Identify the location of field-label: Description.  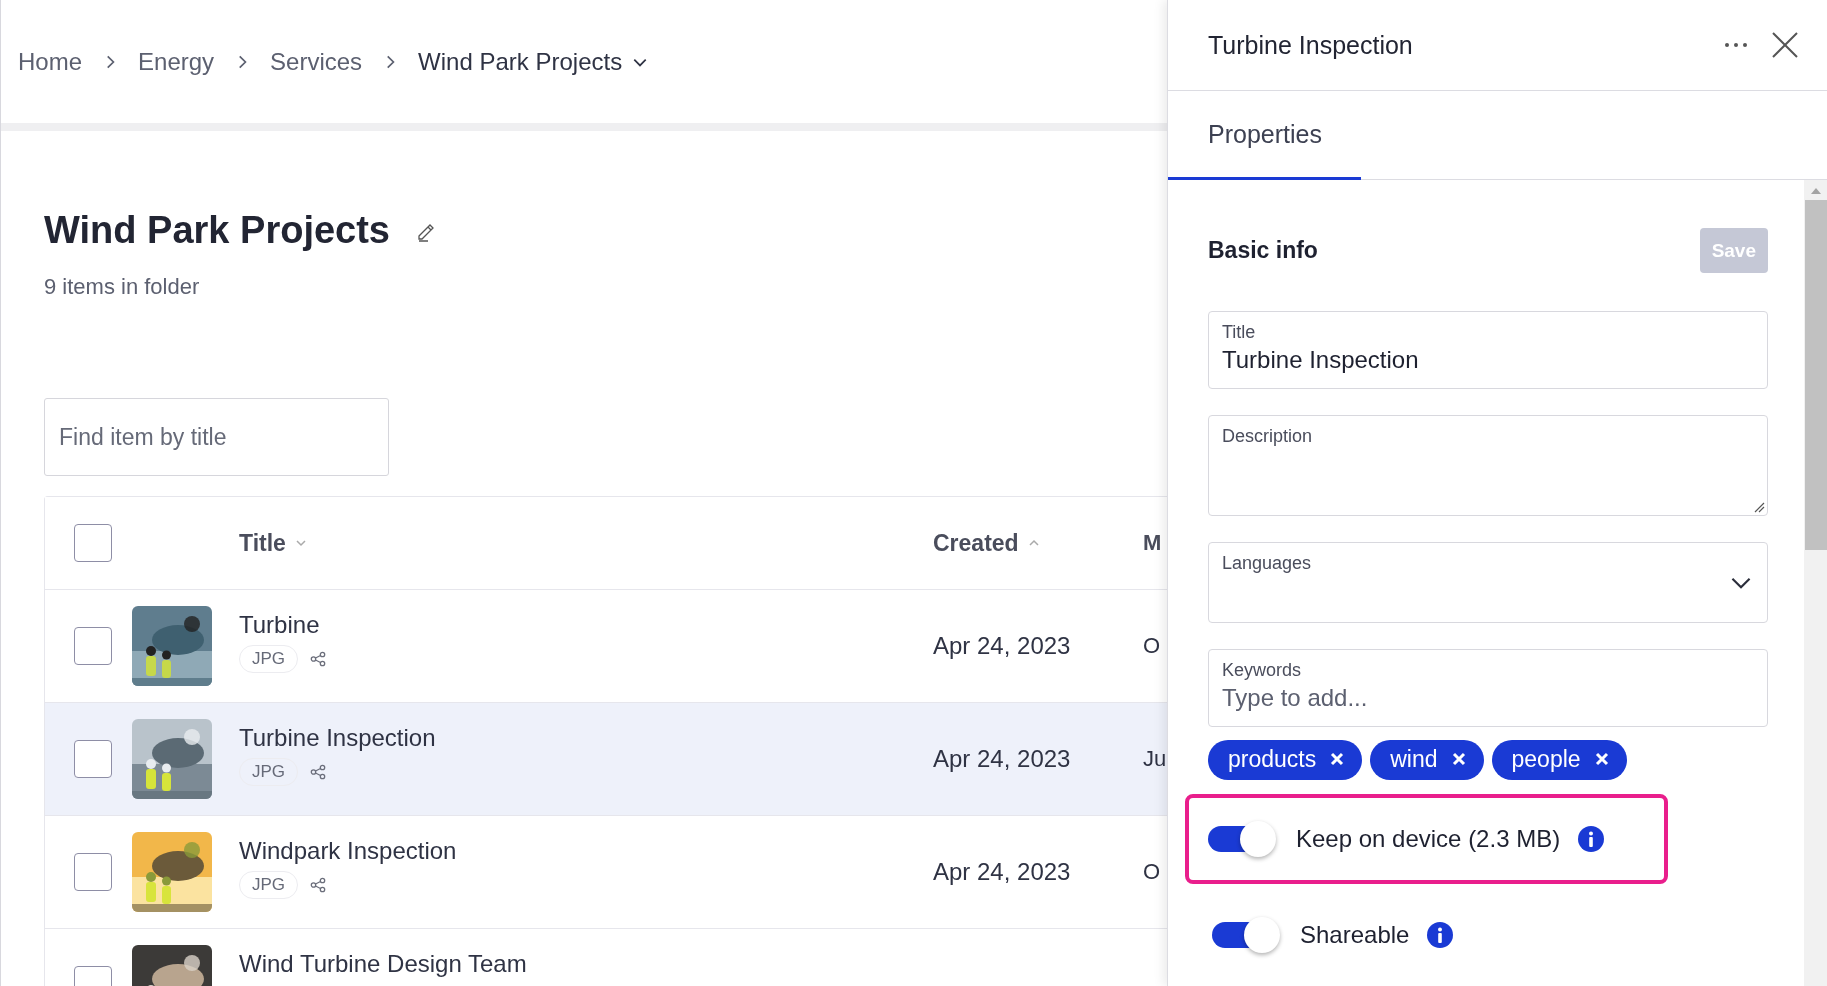
(1267, 437).